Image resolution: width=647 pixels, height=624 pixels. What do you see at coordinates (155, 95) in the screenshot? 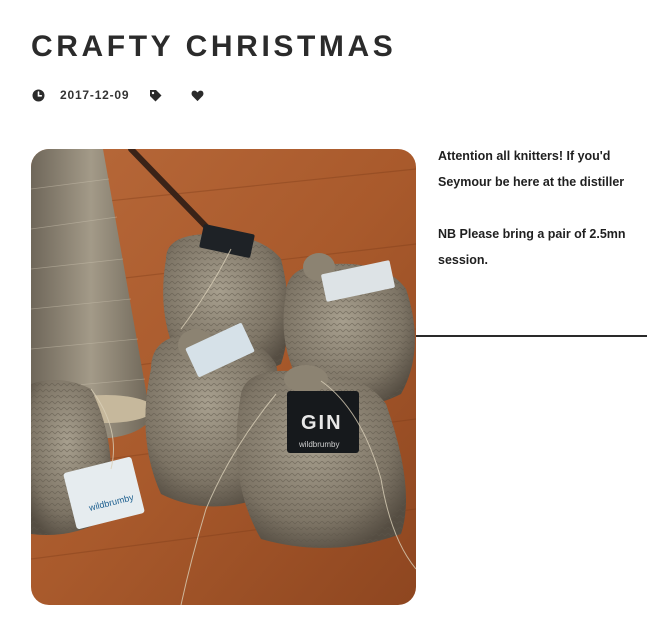
I see `tag-icon` at bounding box center [155, 95].